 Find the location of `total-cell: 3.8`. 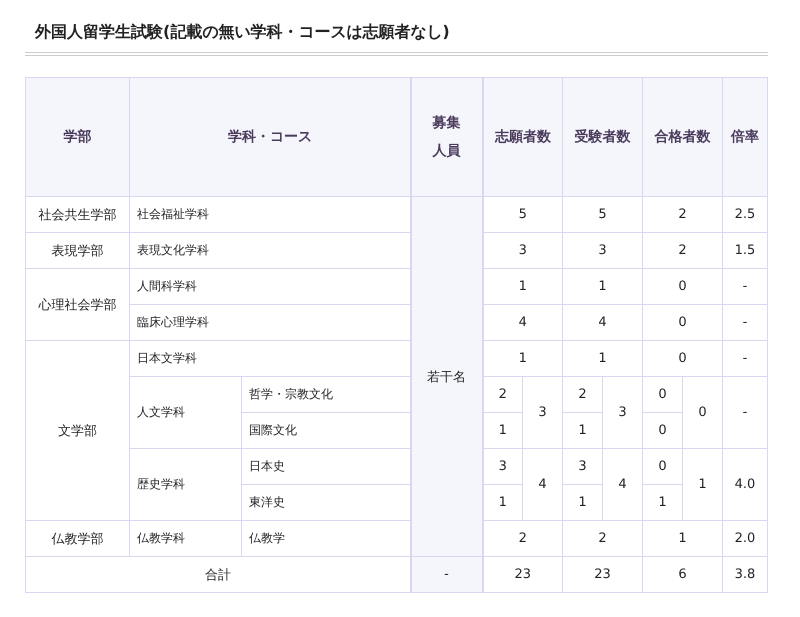

total-cell: 3.8 is located at coordinates (745, 574).